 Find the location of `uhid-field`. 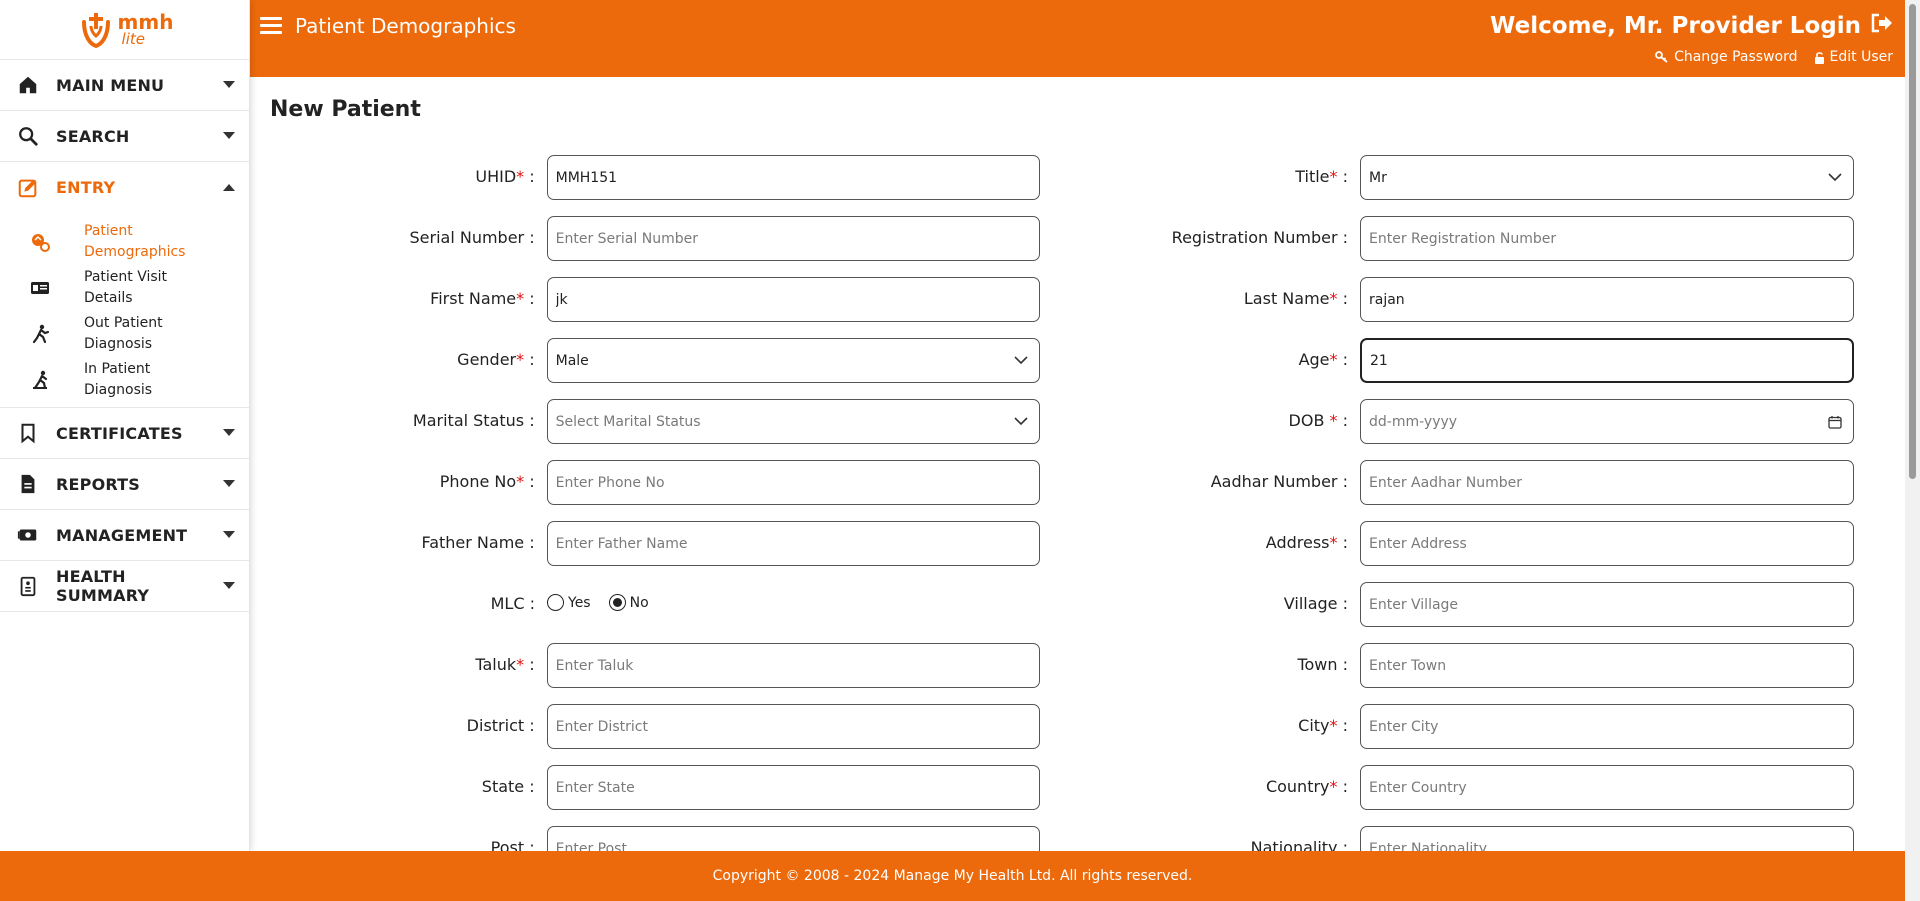

uhid-field is located at coordinates (793, 177).